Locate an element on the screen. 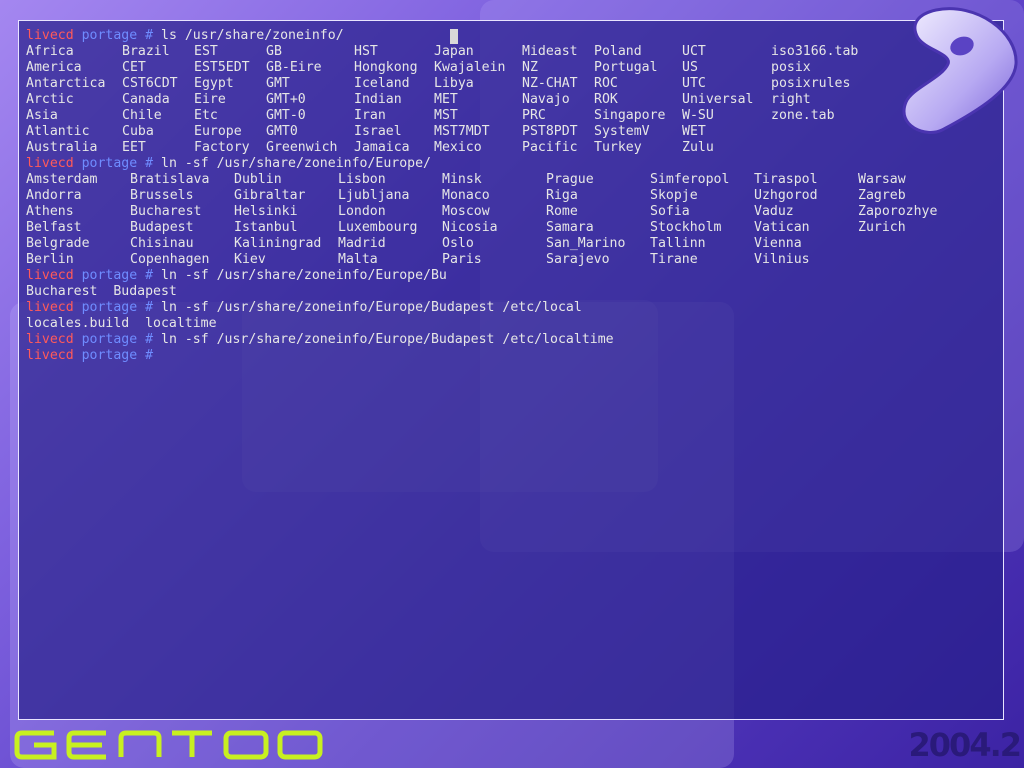 The height and width of the screenshot is (768, 1024). listing-entry: UCT is located at coordinates (694, 51).